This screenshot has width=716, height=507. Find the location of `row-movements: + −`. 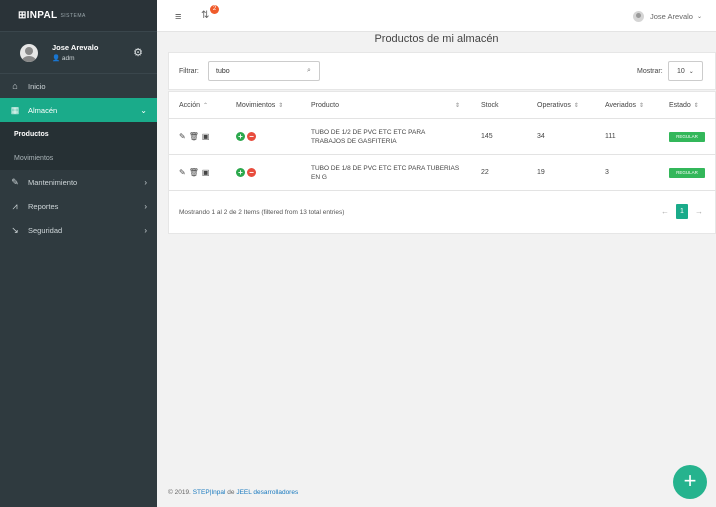

row-movements: + − is located at coordinates (246, 136).